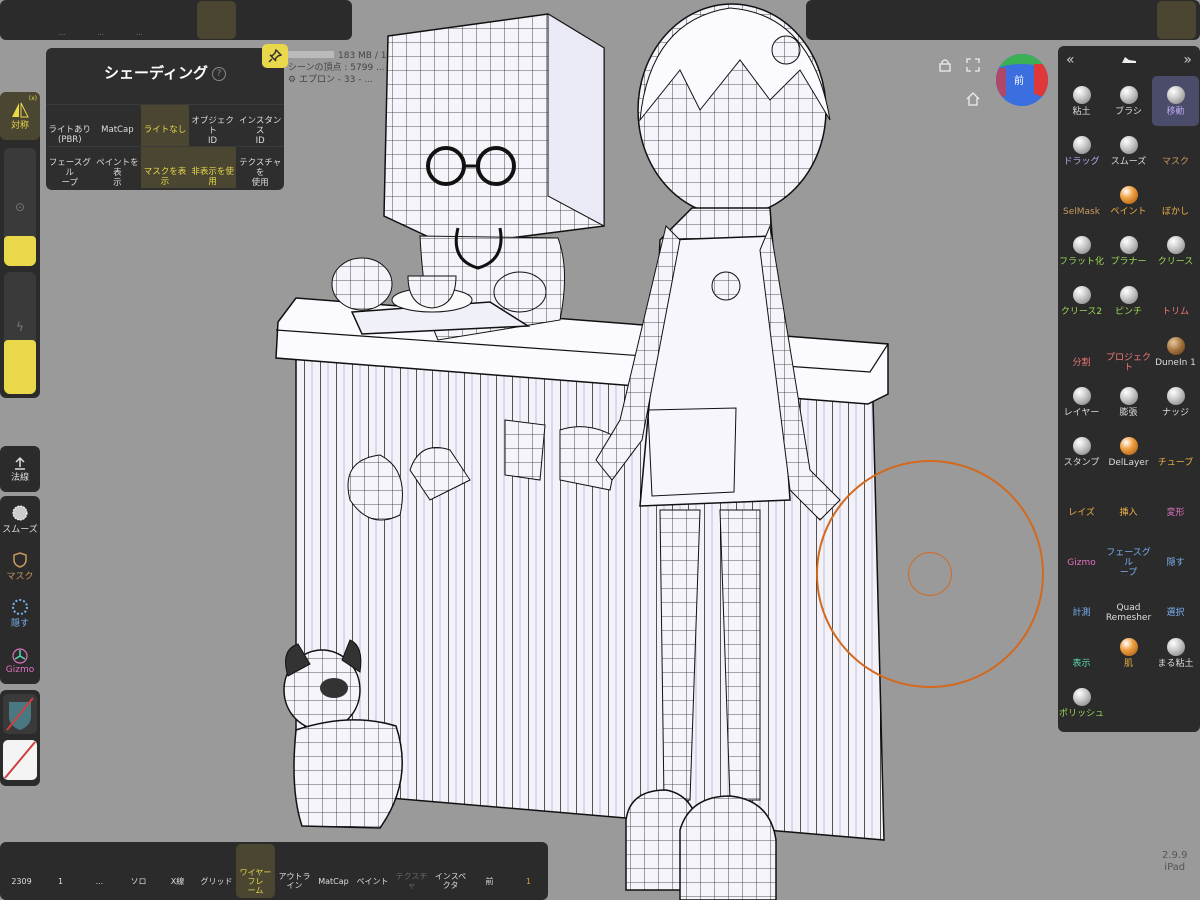 This screenshot has width=1200, height=900. I want to click on tool-4: スムーズ, so click(1128, 151).